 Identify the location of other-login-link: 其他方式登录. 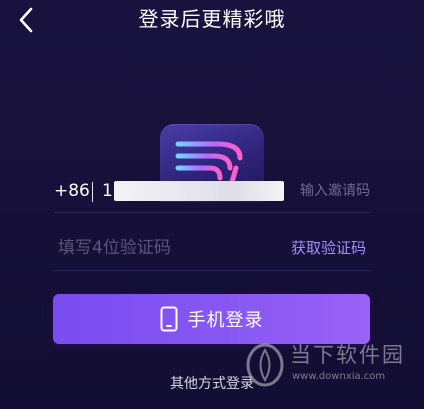
(212, 384).